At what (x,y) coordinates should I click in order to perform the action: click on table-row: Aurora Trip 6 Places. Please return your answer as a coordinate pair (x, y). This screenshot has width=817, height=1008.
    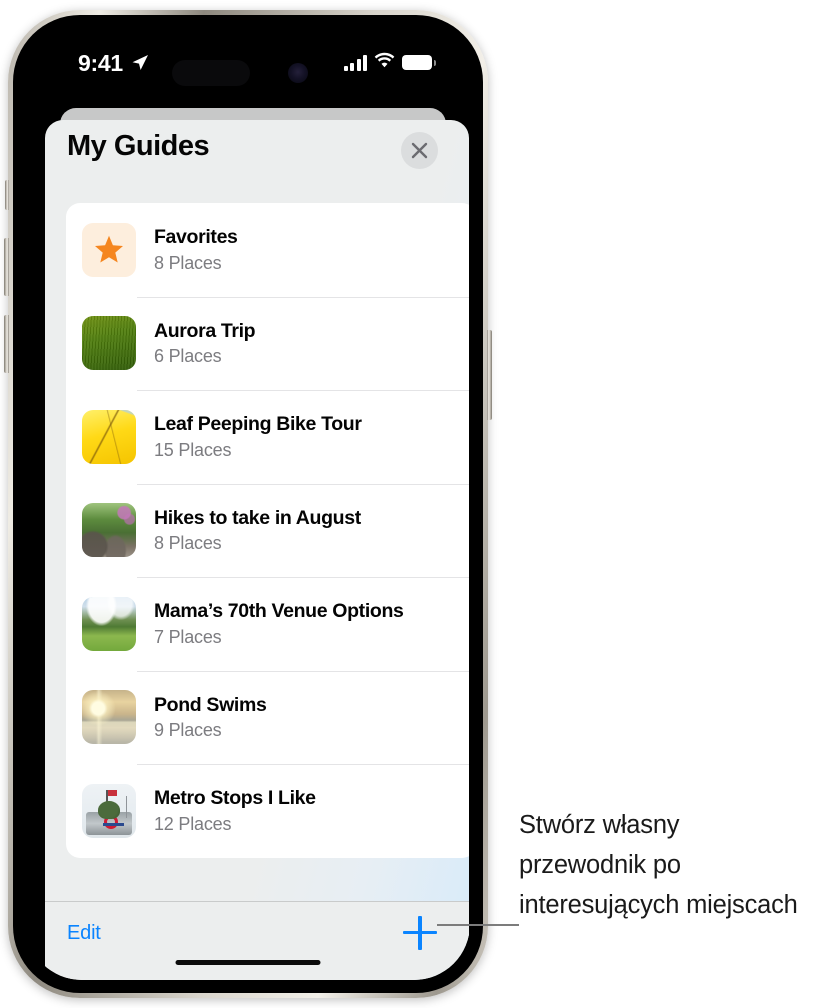
    Looking at the image, I should click on (267, 343).